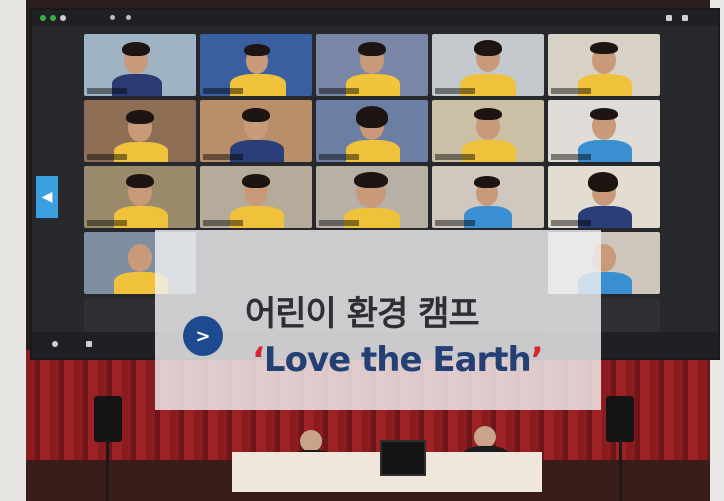  What do you see at coordinates (685, 18) in the screenshot?
I see `fullscreen-icon` at bounding box center [685, 18].